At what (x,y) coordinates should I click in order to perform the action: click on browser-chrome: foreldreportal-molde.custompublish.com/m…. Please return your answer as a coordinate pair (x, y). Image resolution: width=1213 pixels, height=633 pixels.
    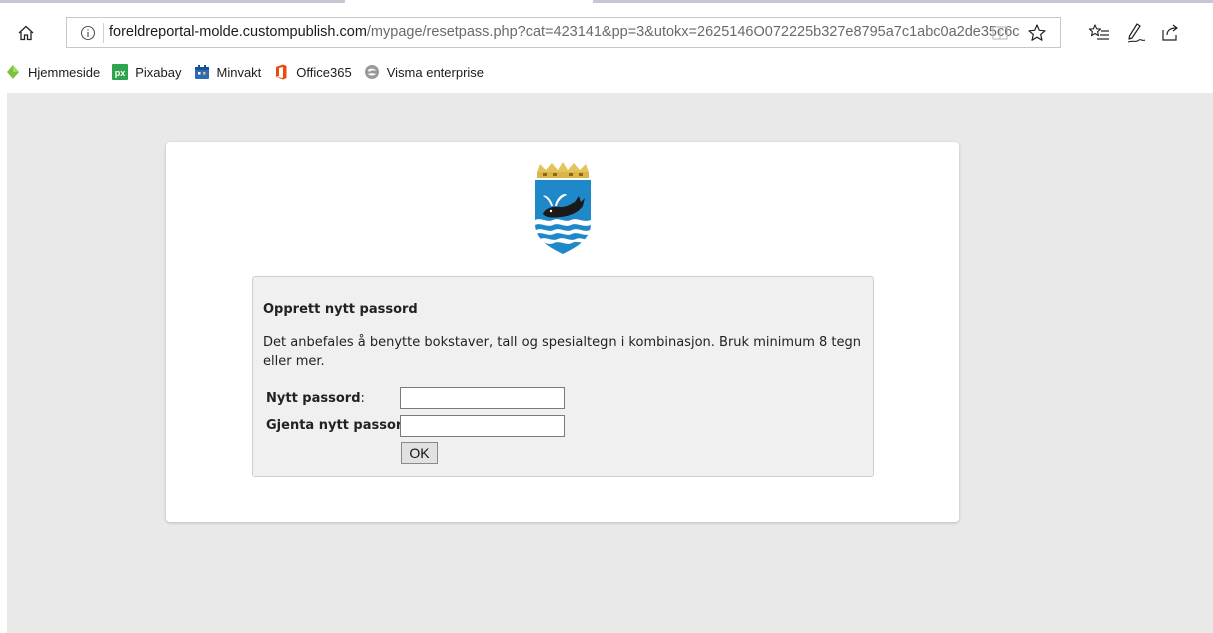
    Looking at the image, I should click on (606, 46).